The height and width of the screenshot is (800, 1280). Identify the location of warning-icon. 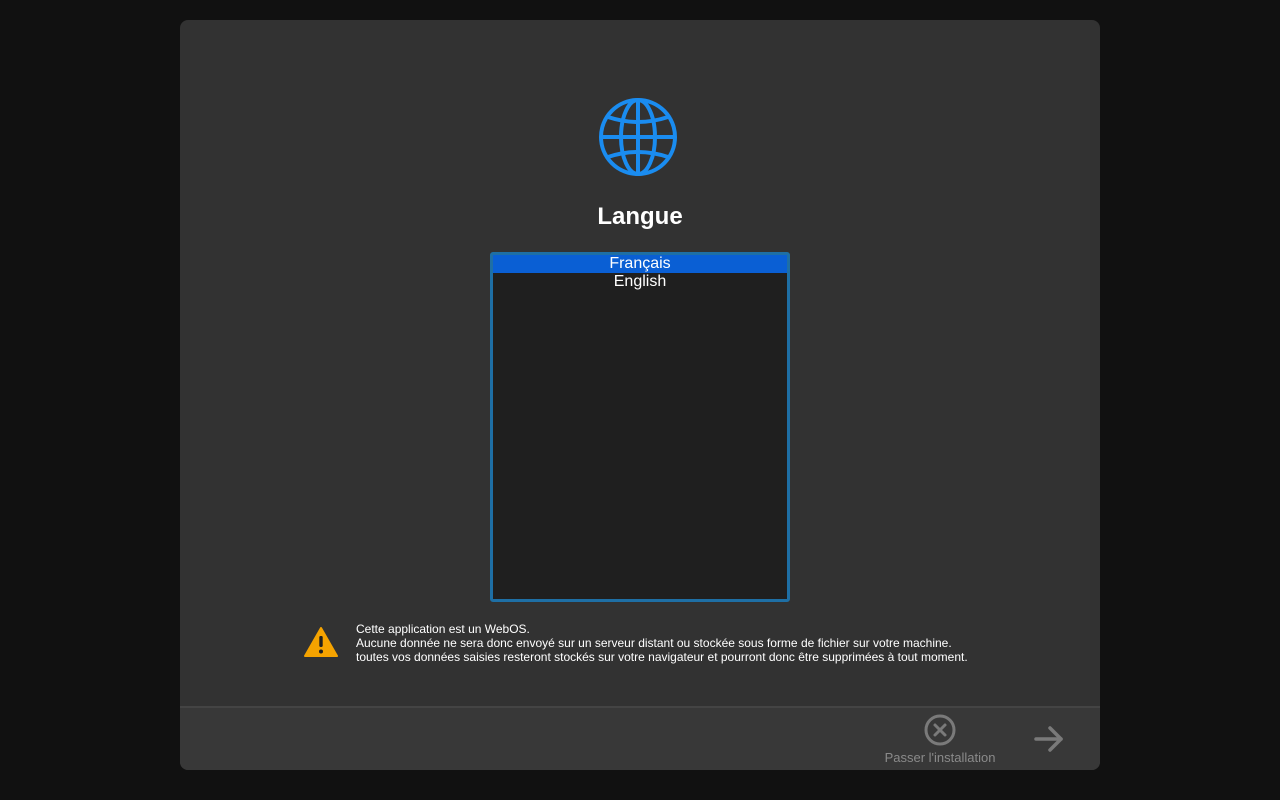
(321, 642).